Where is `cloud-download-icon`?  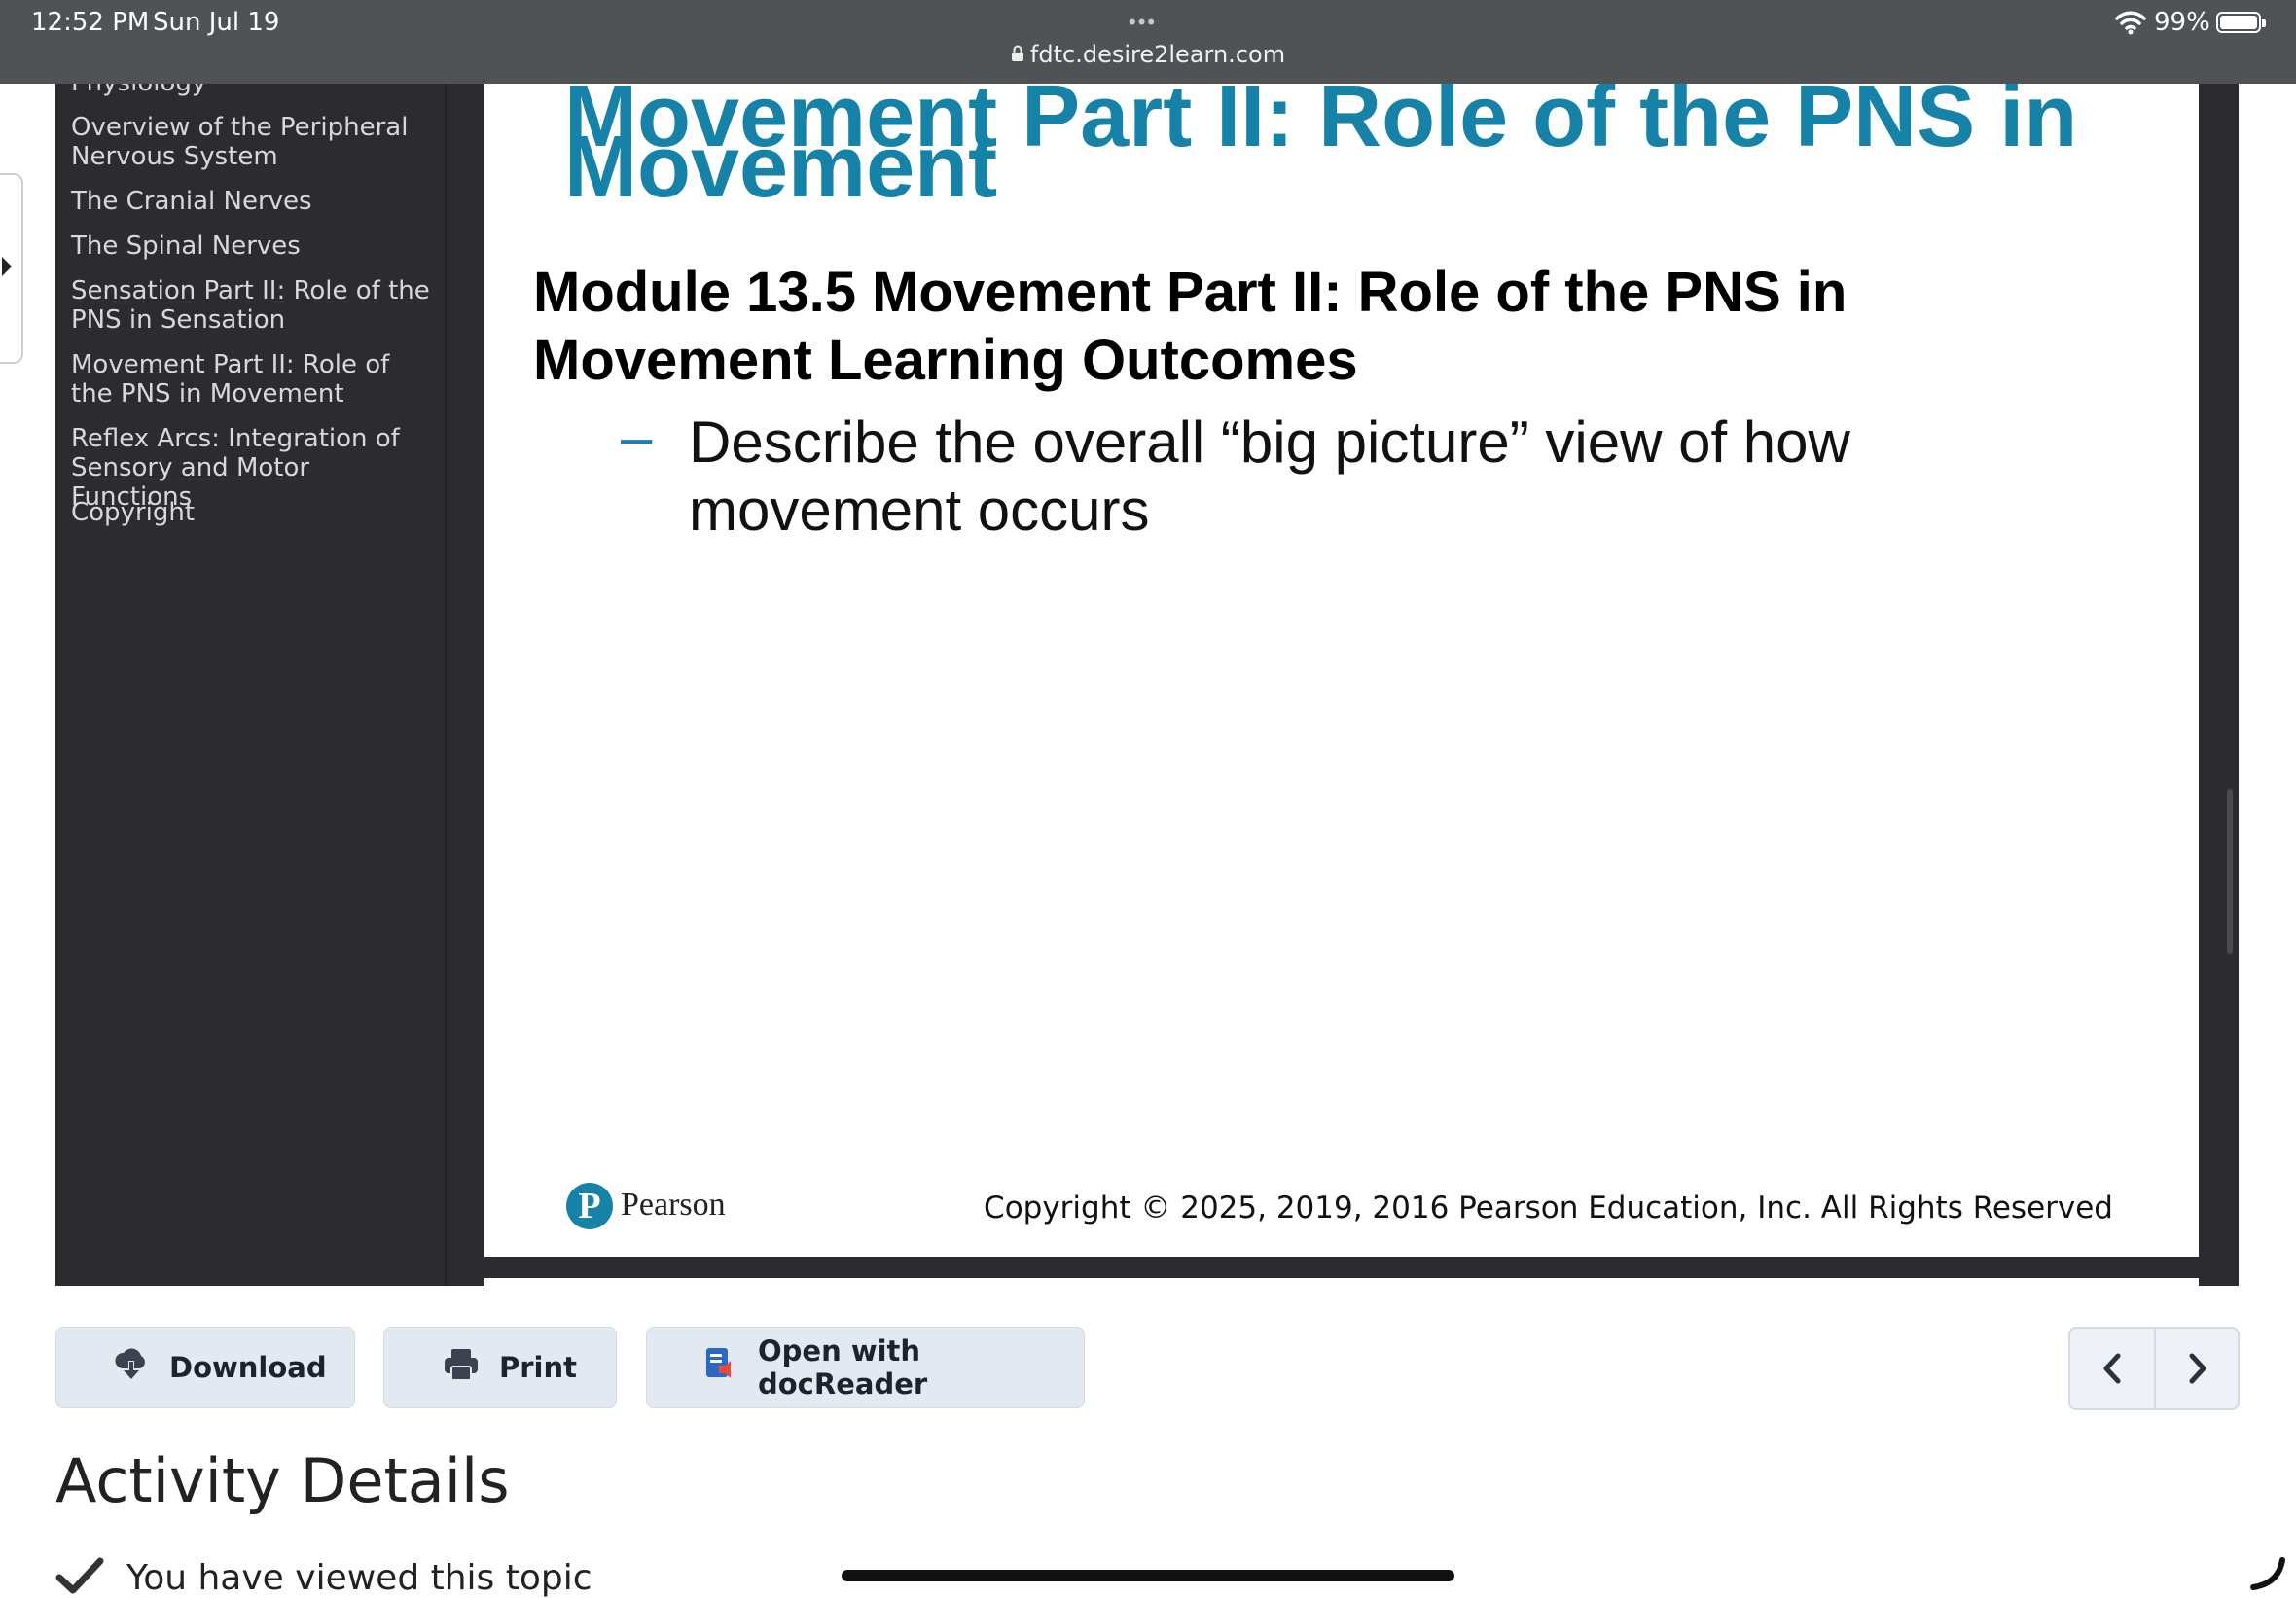
cloud-download-icon is located at coordinates (131, 1368).